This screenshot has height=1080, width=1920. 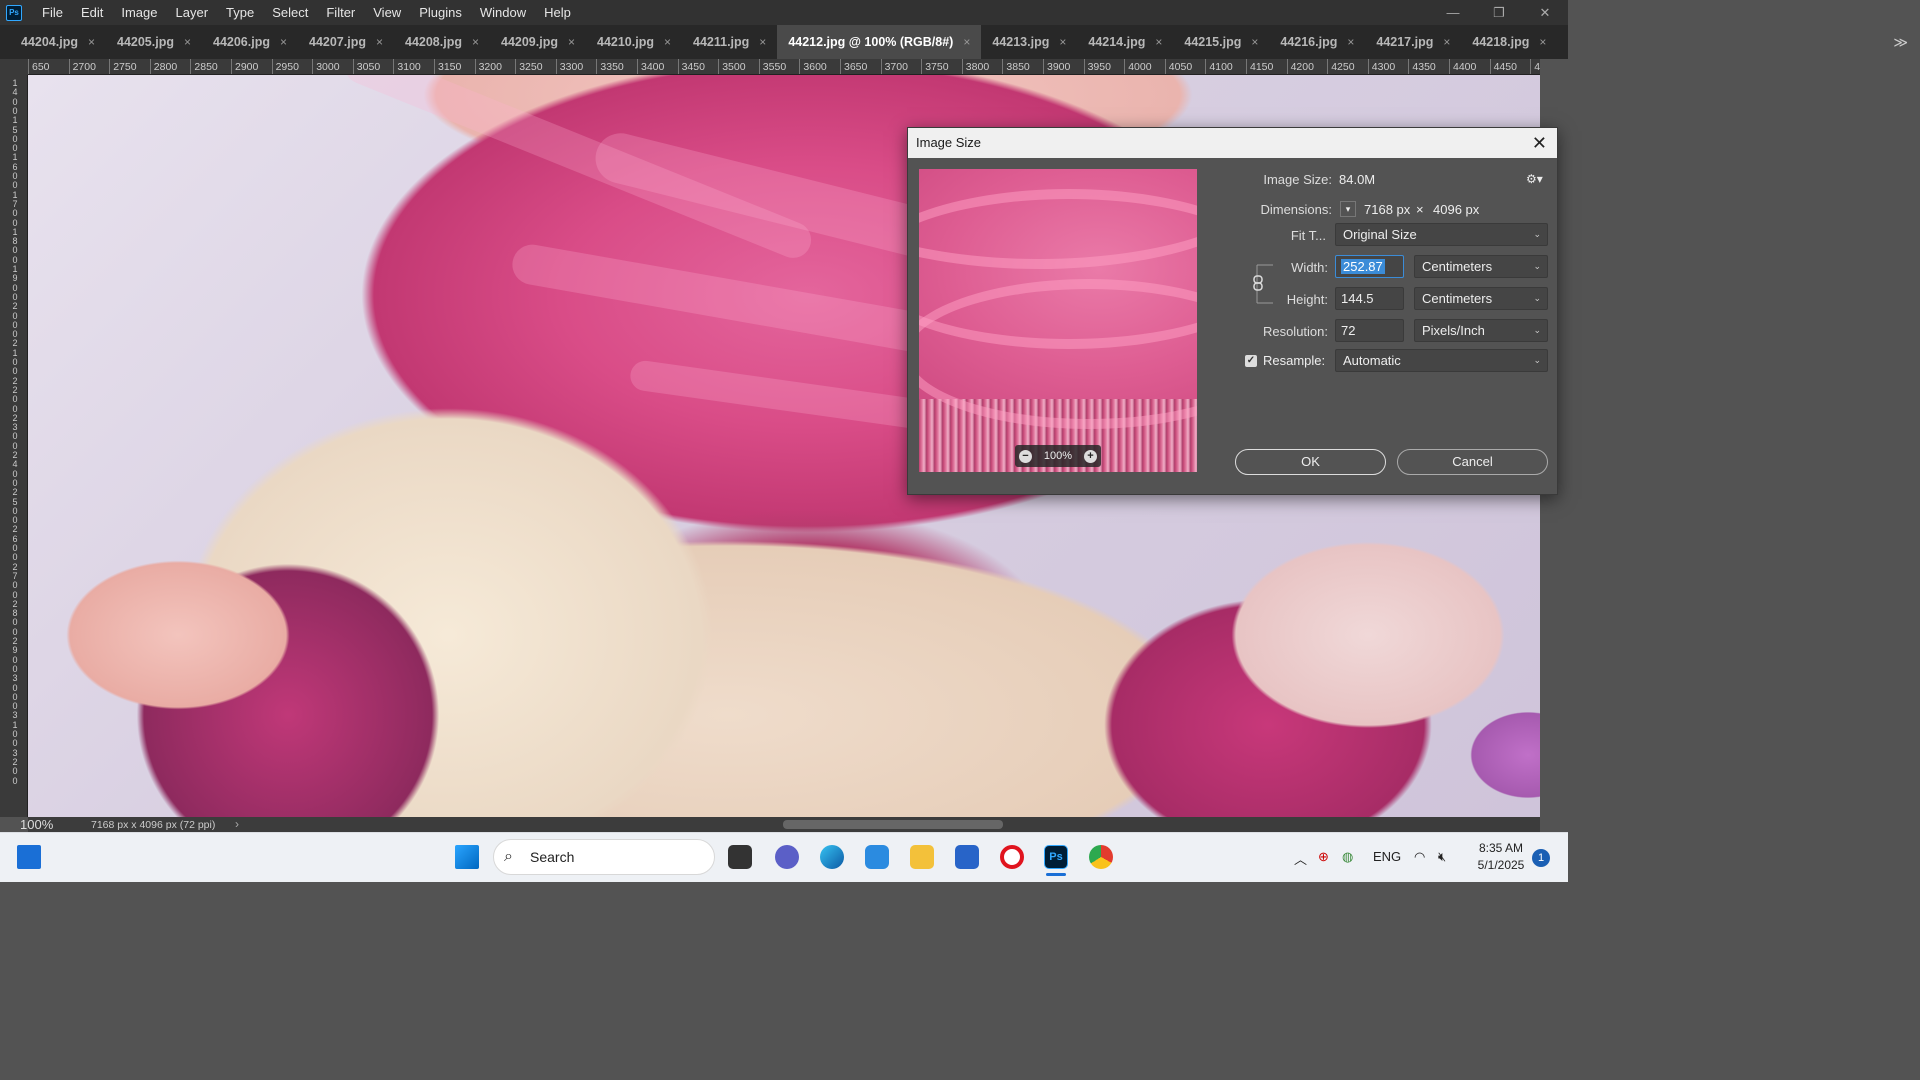 I want to click on image-preview: − 100% +, so click(x=1058, y=320).